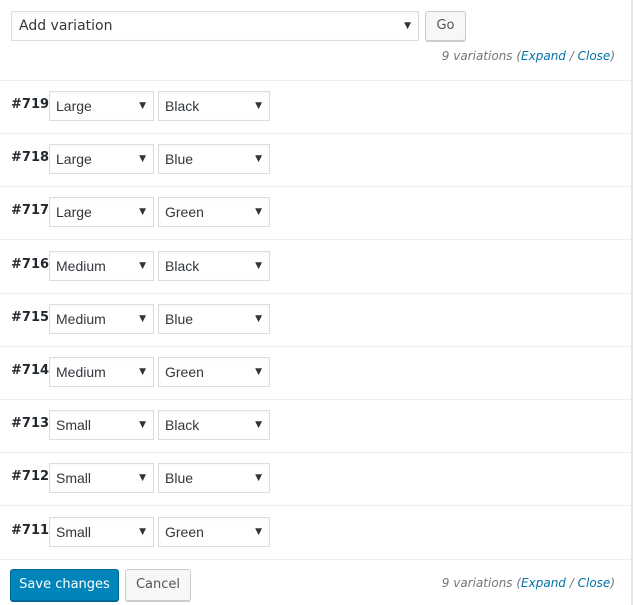 This screenshot has height=605, width=635. I want to click on variation-id: #712, so click(30, 477).